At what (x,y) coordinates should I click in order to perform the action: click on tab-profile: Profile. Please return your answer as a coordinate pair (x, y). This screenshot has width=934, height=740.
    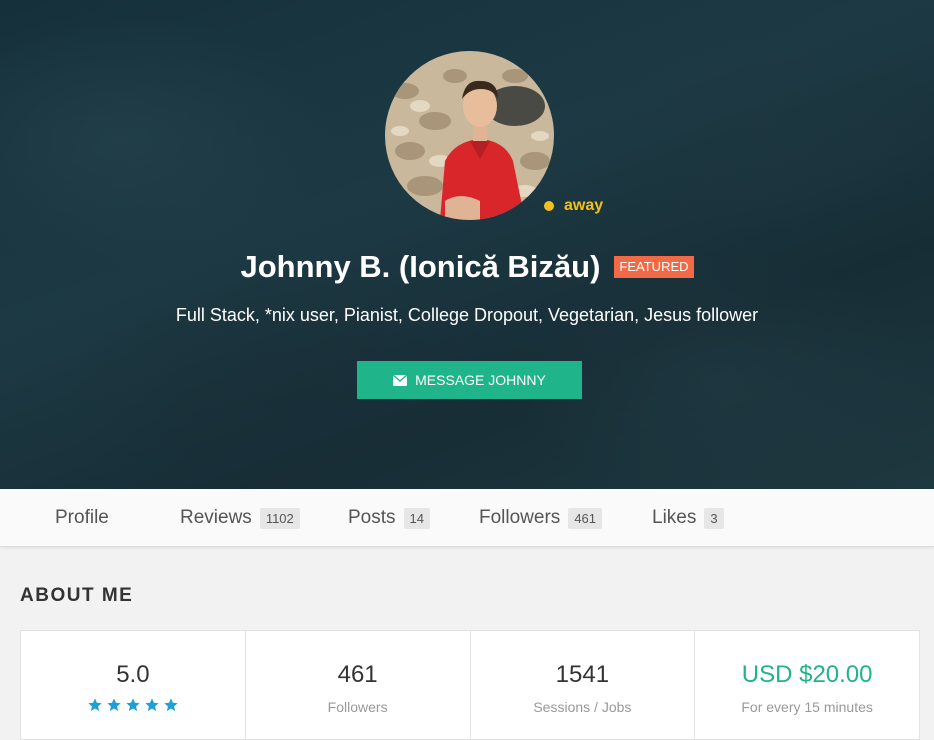
    Looking at the image, I should click on (82, 518).